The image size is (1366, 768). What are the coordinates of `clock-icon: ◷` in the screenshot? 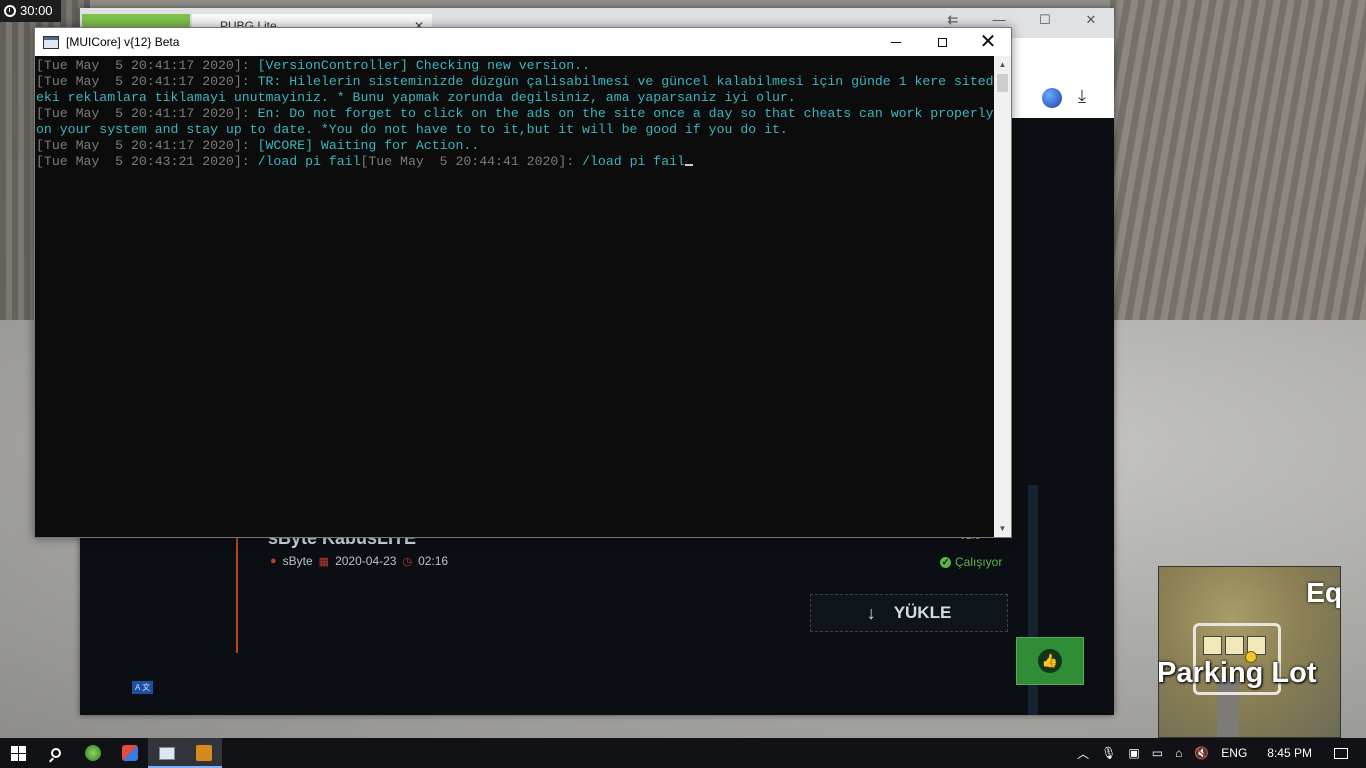 It's located at (407, 561).